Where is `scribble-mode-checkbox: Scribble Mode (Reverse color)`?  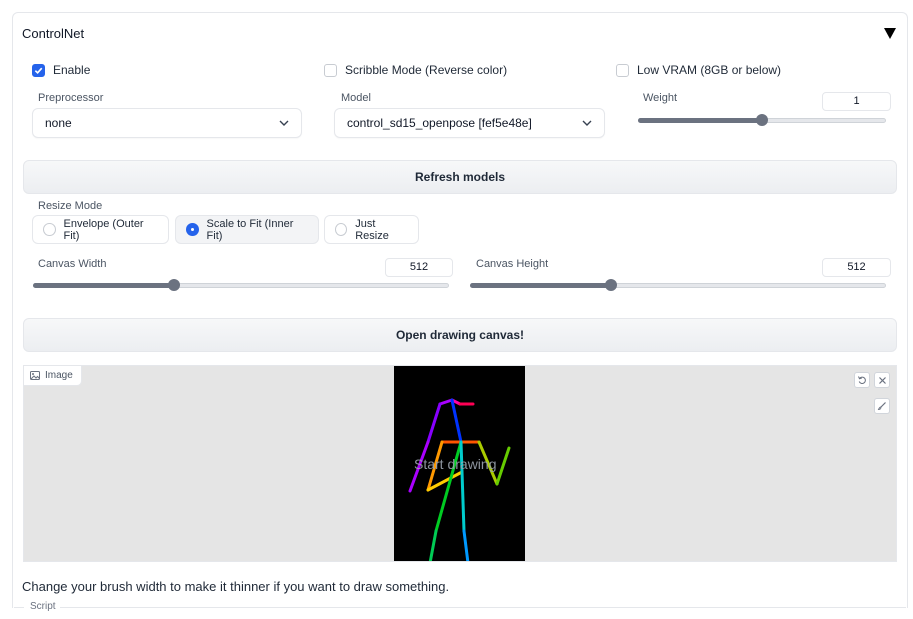 scribble-mode-checkbox: Scribble Mode (Reverse color) is located at coordinates (415, 70).